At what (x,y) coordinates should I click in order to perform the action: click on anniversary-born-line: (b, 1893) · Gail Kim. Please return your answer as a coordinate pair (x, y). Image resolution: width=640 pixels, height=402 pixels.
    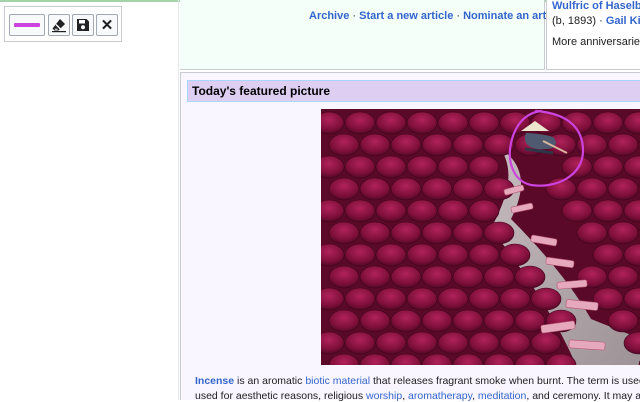
    Looking at the image, I should click on (596, 21).